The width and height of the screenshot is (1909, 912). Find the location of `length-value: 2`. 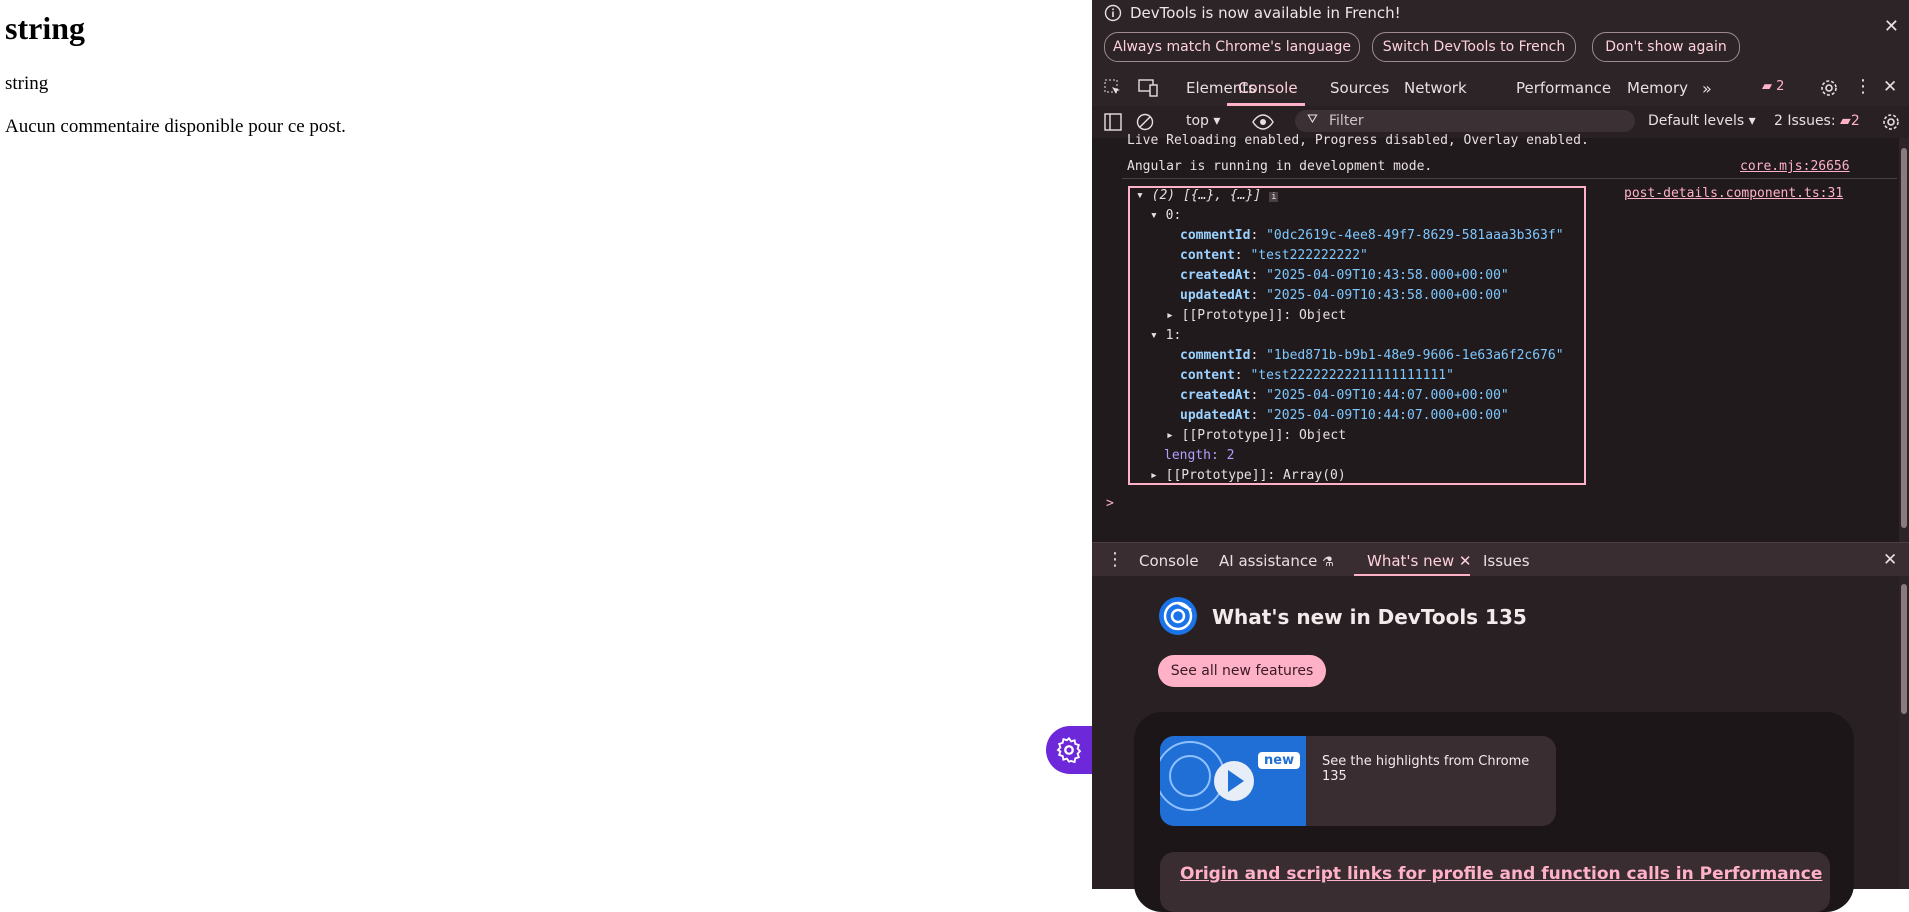

length-value: 2 is located at coordinates (1230, 455).